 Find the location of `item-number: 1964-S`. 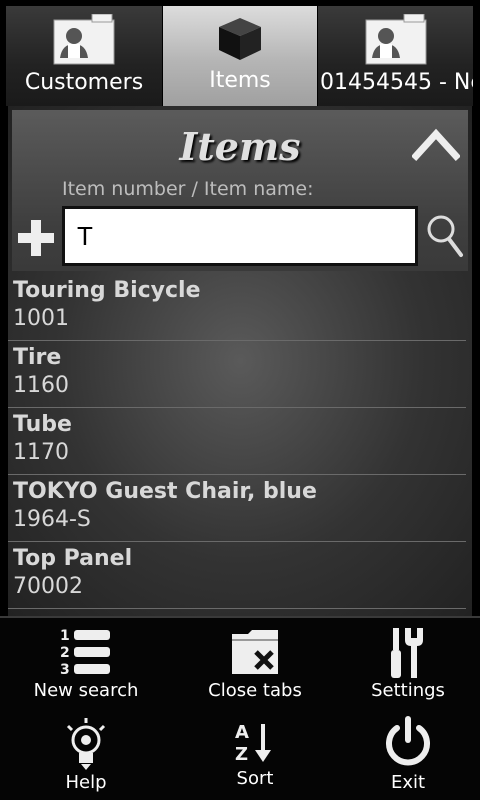

item-number: 1964-S is located at coordinates (52, 519).